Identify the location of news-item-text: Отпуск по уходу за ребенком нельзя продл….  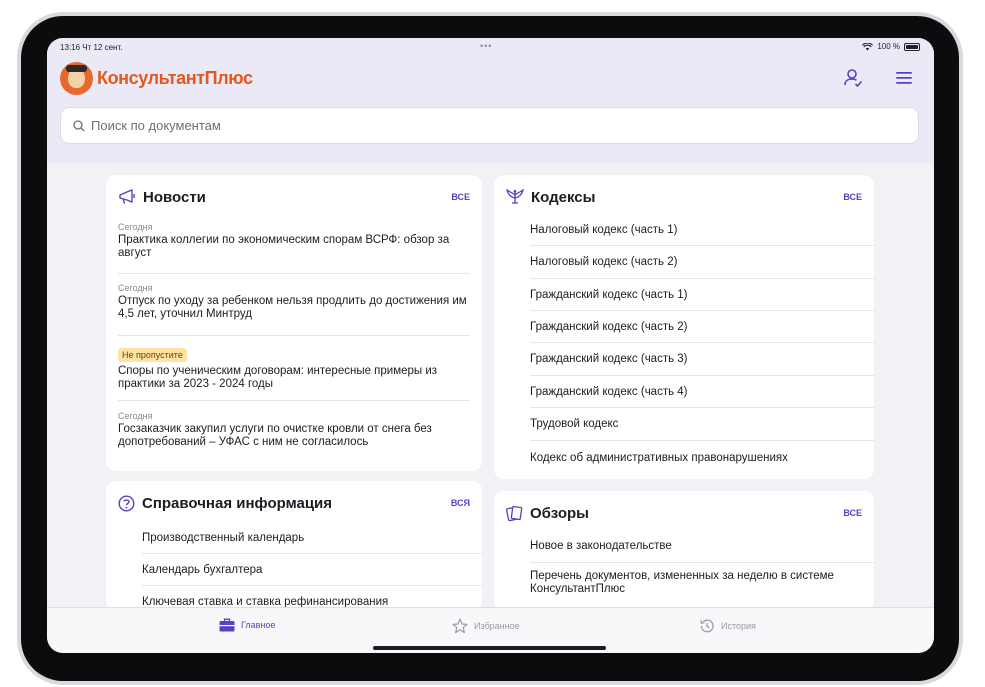
(292, 307).